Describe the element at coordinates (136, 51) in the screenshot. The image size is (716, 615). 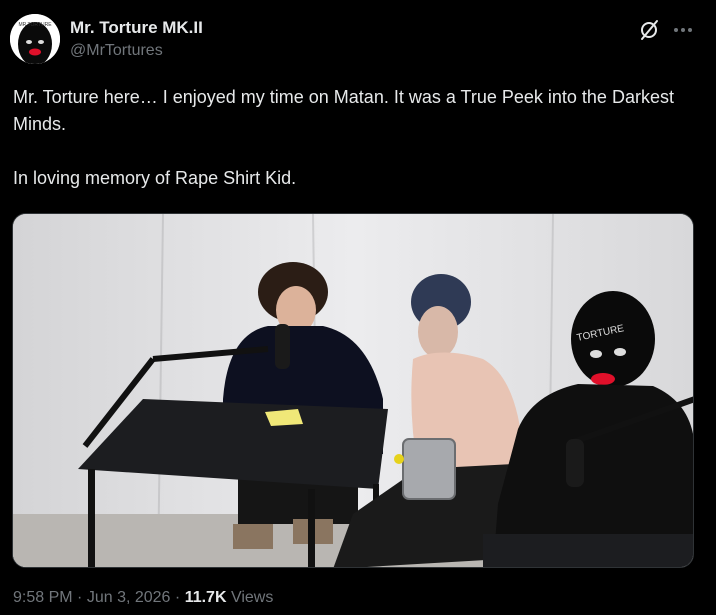
I see `user-handle: @MrTortures` at that location.